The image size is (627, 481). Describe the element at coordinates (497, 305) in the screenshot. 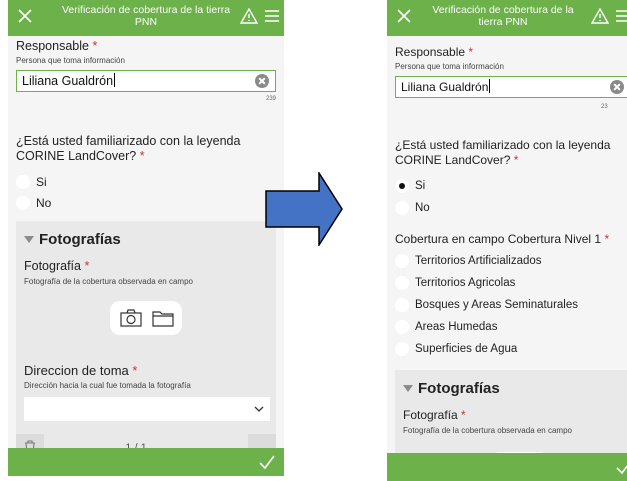

I see `option-label: Bosques y Areas Seminaturales` at that location.